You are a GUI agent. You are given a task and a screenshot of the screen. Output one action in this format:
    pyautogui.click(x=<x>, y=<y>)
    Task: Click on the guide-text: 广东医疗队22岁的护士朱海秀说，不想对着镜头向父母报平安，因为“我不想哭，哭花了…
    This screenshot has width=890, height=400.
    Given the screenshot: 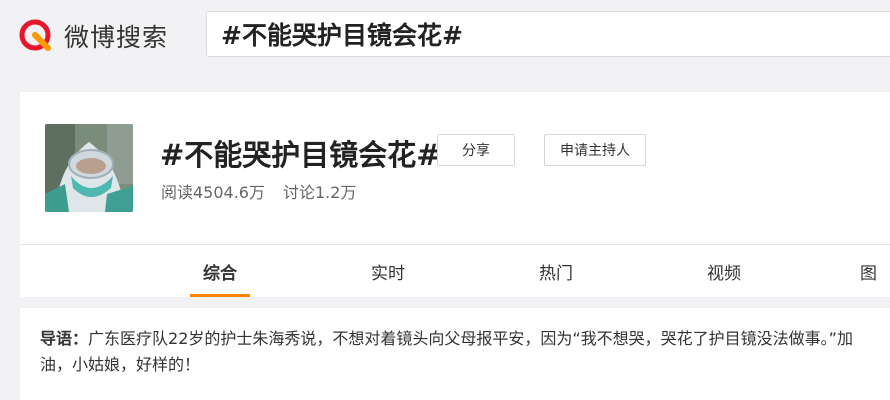 What is the action you would take?
    pyautogui.click(x=446, y=351)
    